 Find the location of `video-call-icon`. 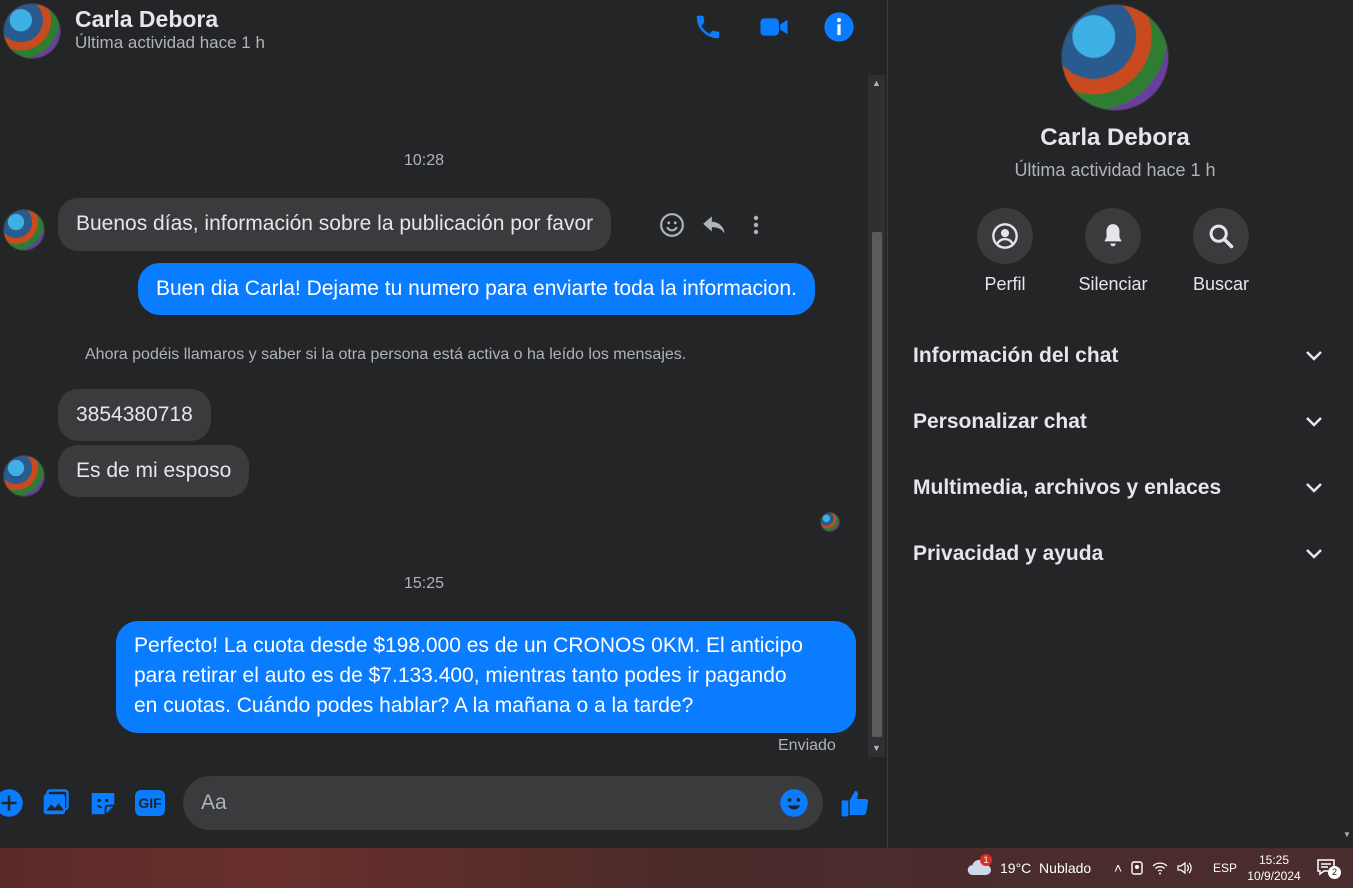

video-call-icon is located at coordinates (774, 27).